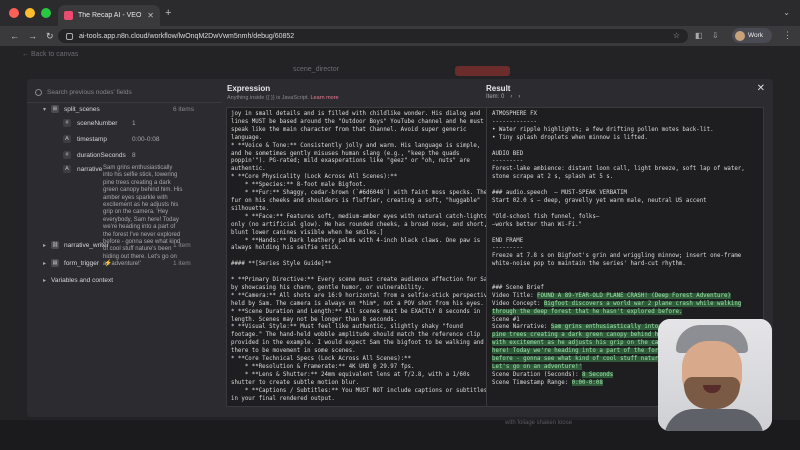  Describe the element at coordinates (68, 15) in the screenshot. I see `n8n-favicon-icon` at that location.